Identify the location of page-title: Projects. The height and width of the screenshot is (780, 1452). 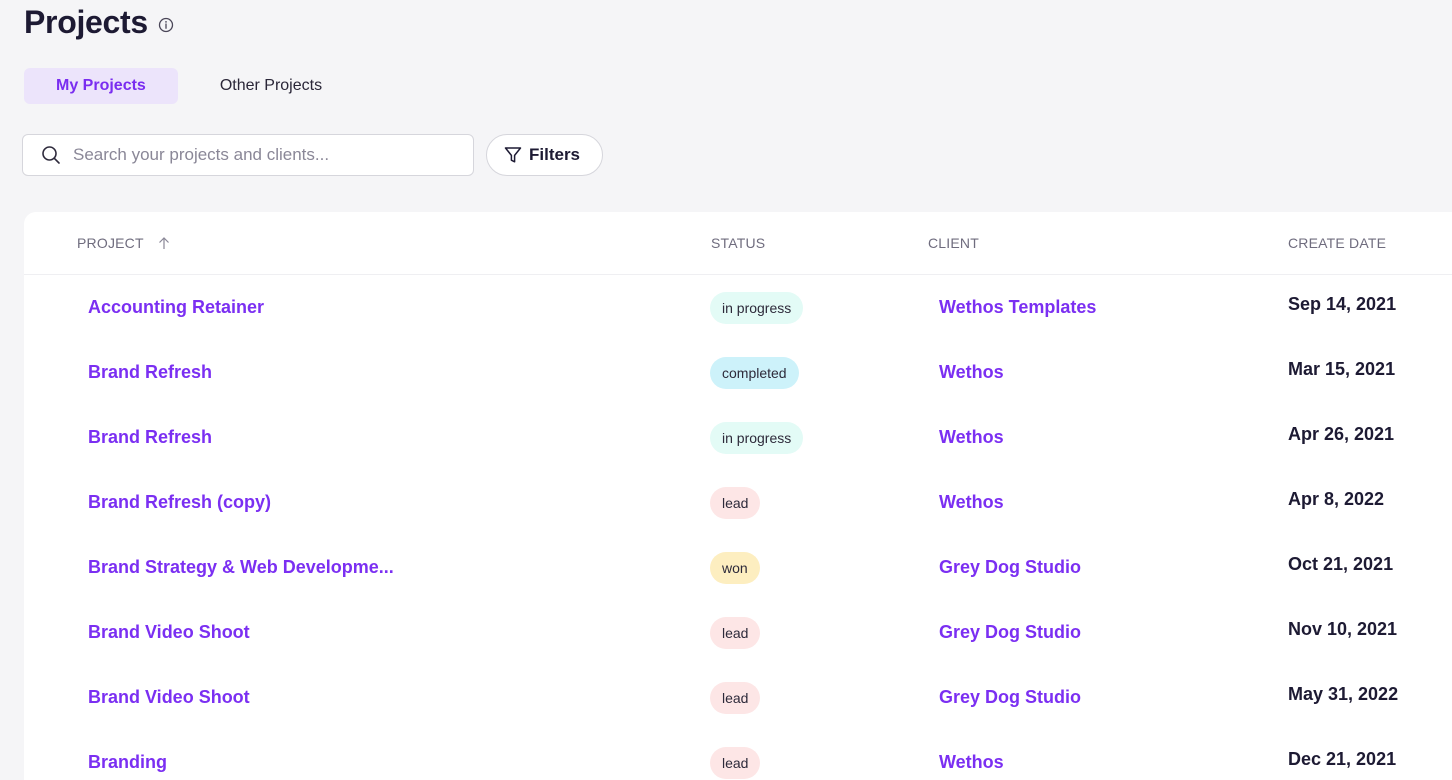
(86, 21).